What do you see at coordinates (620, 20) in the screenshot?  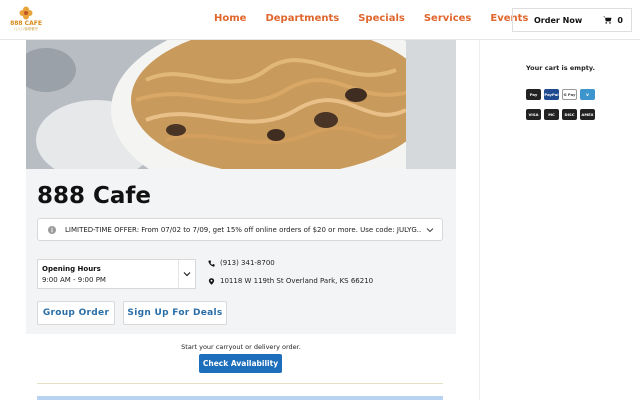 I see `cart-count: 0` at bounding box center [620, 20].